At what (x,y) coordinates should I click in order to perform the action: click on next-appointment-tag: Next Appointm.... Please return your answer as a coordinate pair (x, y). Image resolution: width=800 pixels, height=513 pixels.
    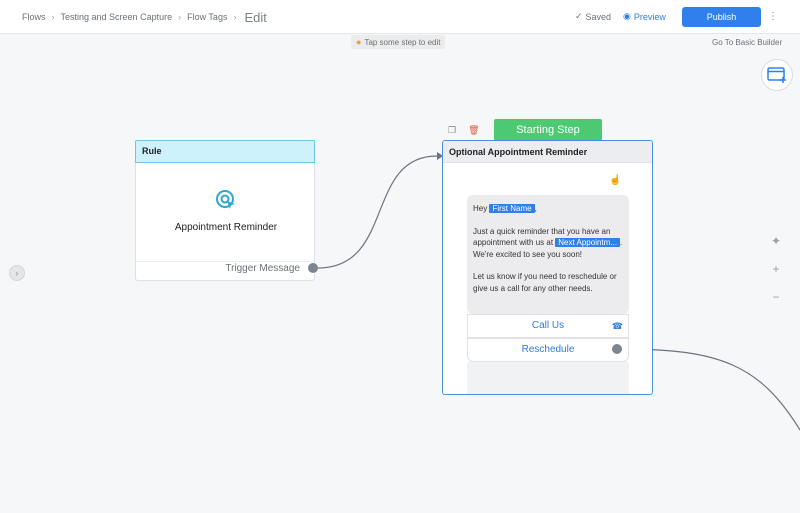
    Looking at the image, I should click on (587, 242).